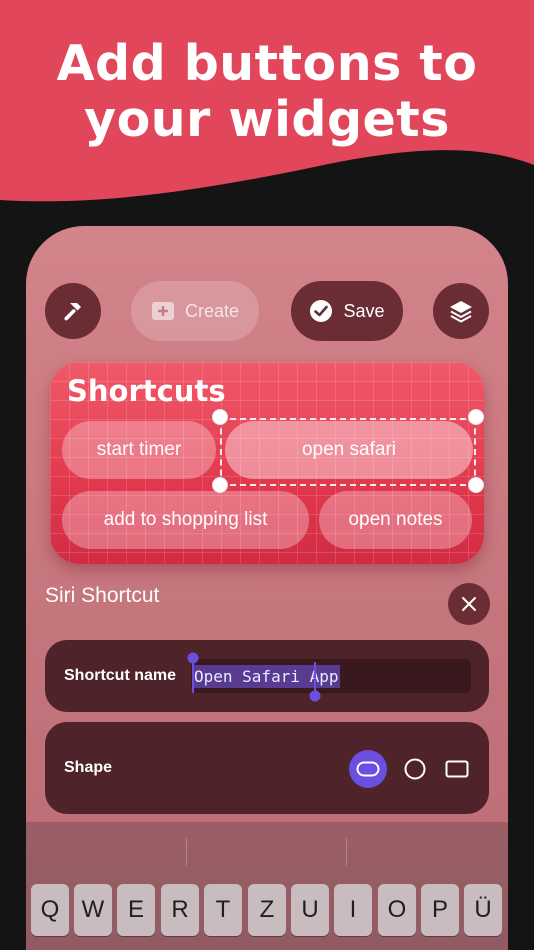 This screenshot has width=534, height=950. What do you see at coordinates (364, 310) in the screenshot?
I see `save-button-label: Save` at bounding box center [364, 310].